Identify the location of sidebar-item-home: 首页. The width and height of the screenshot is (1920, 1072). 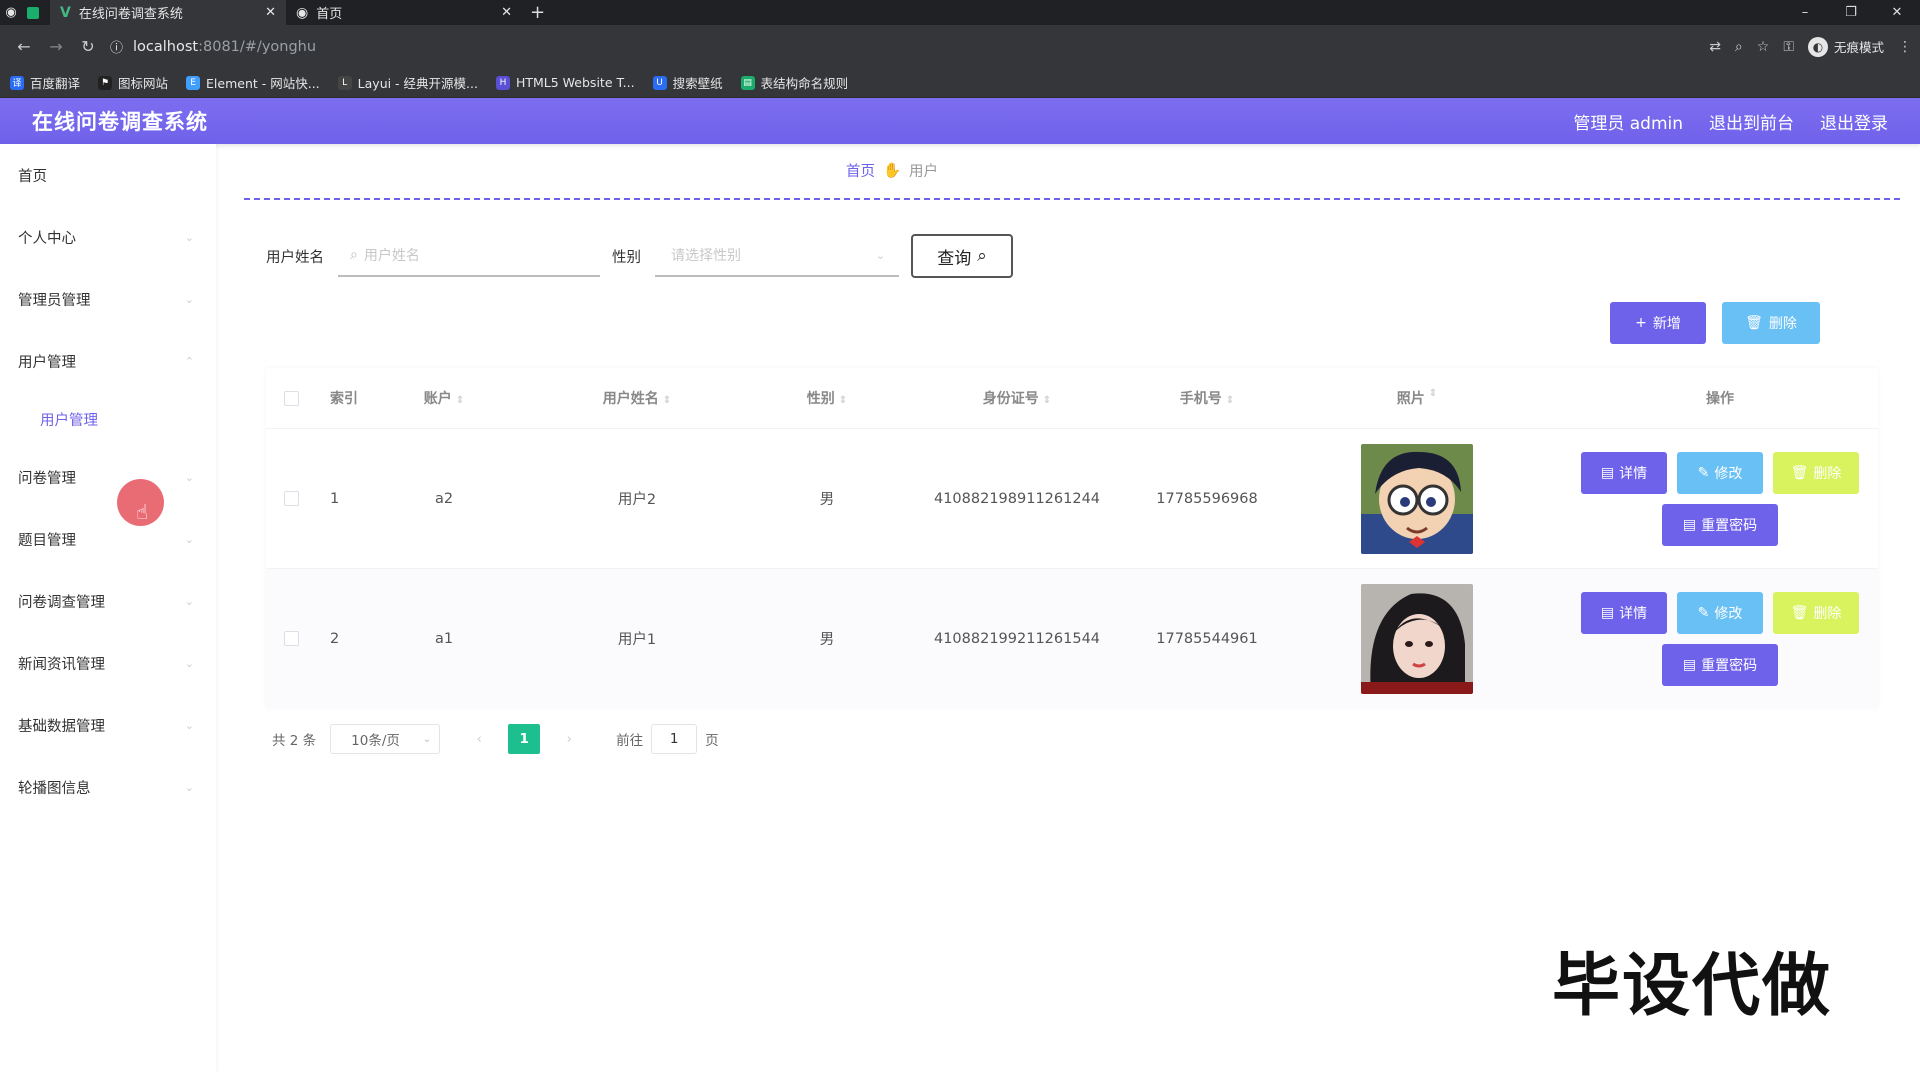
(108, 175).